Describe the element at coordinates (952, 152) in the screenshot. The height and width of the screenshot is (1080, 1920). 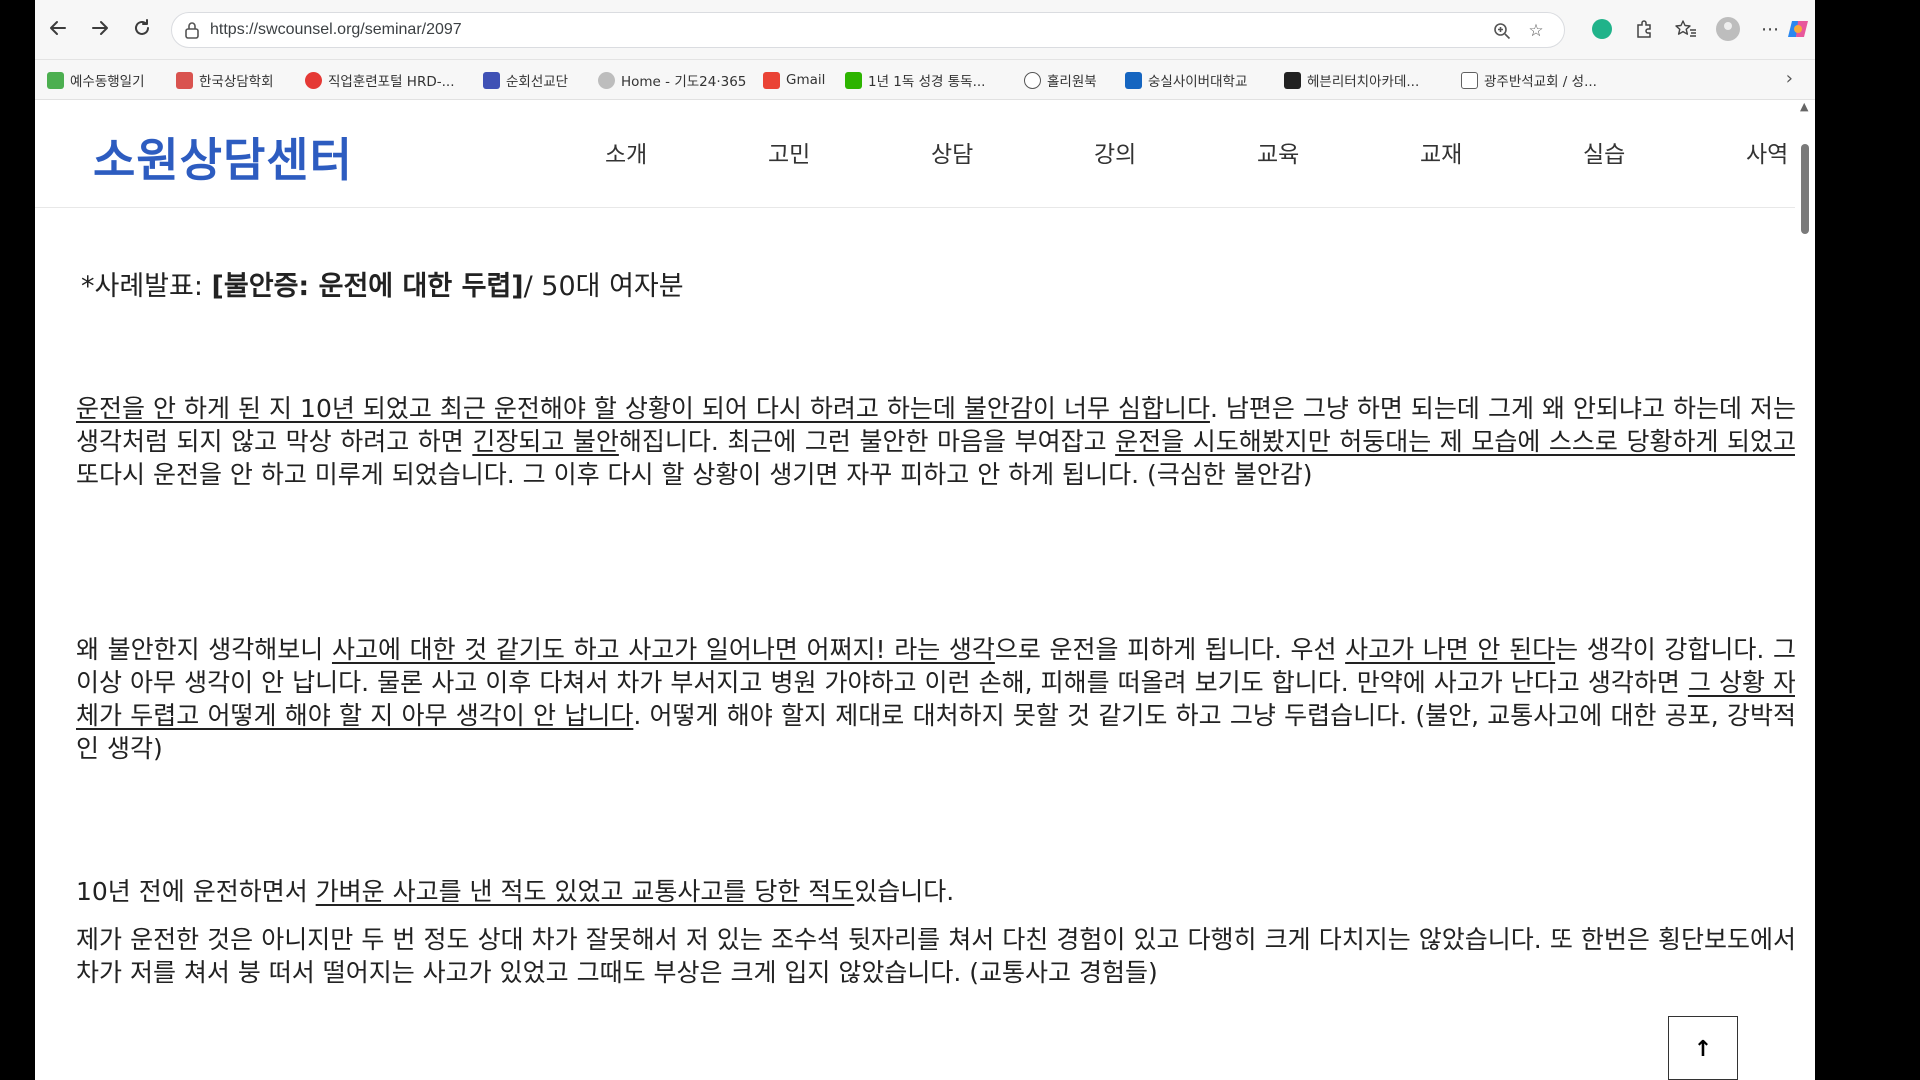
I see `nav-item-counseling: 상담` at that location.